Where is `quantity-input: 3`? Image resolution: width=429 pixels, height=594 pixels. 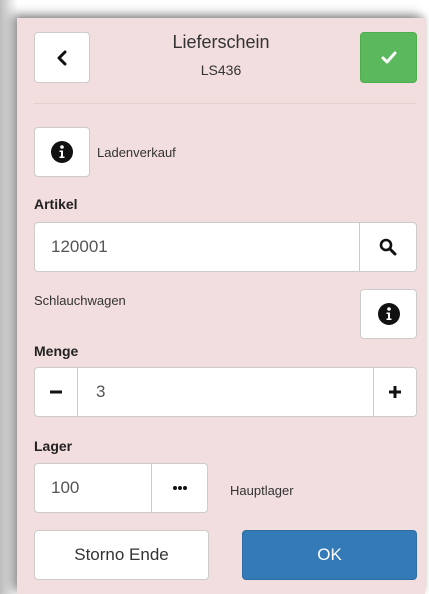
quantity-input: 3 is located at coordinates (225, 392).